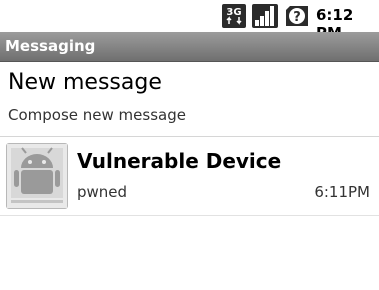 The height and width of the screenshot is (290, 379). I want to click on app-title: Messaging, so click(50, 46).